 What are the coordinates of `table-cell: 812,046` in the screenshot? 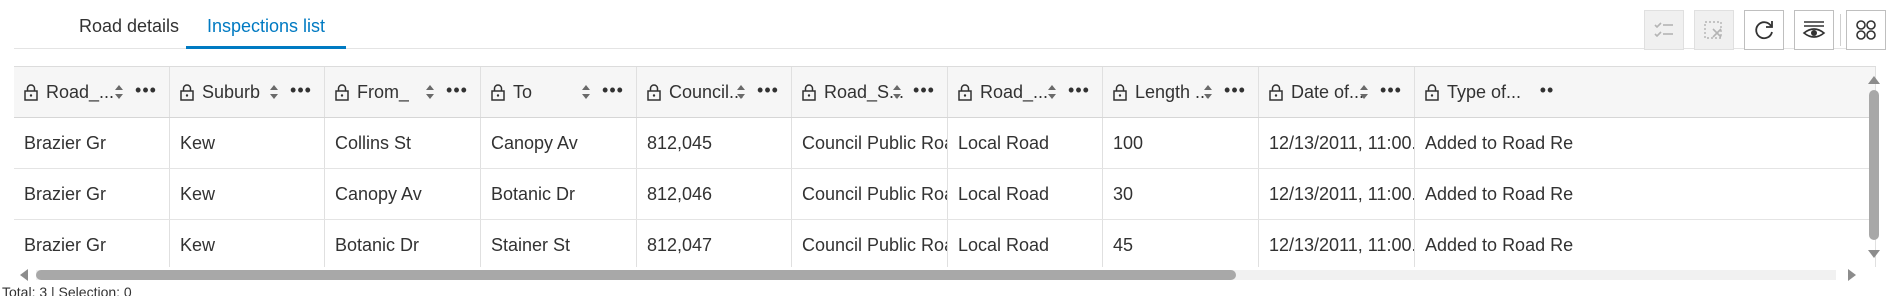 It's located at (714, 194).